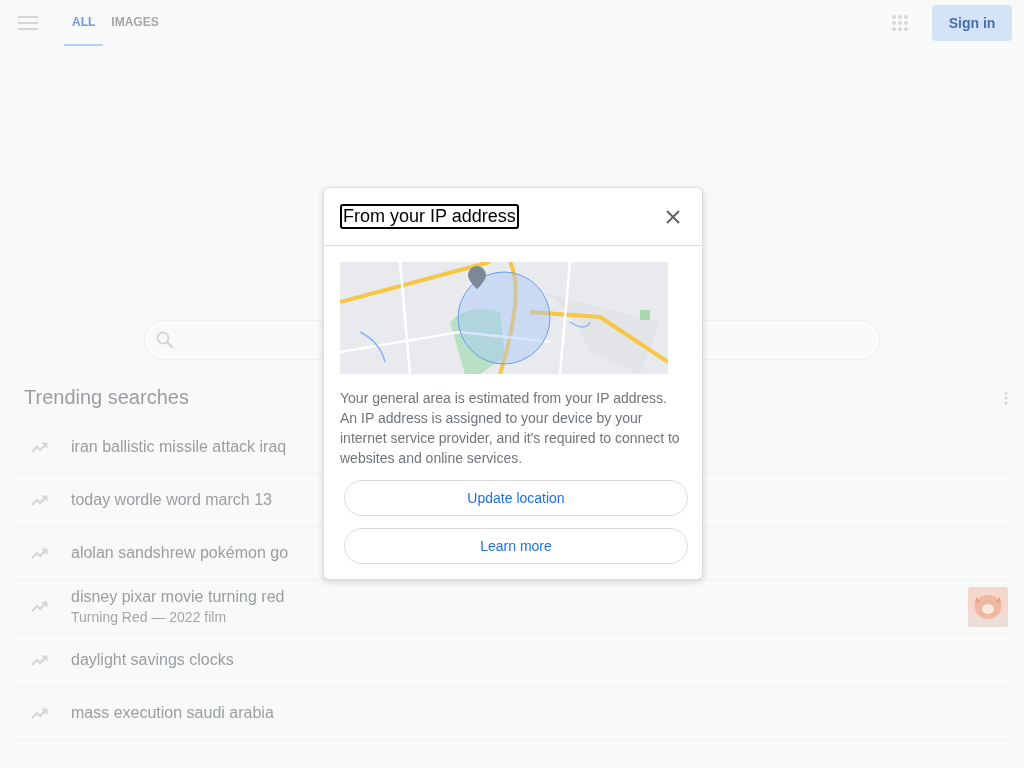 This screenshot has width=1024, height=768. I want to click on trending-query: alolan sandshrew pokémon go, so click(180, 553).